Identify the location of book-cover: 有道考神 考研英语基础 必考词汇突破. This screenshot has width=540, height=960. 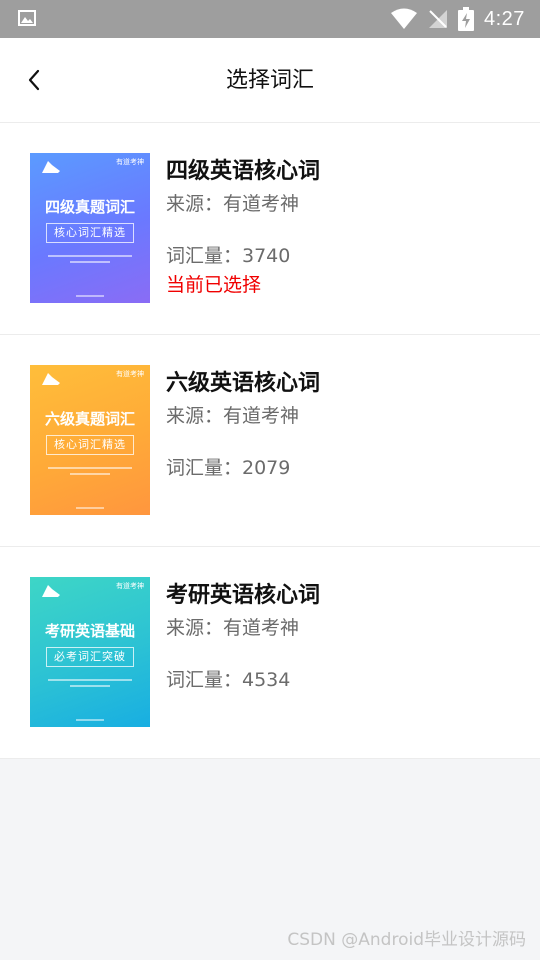
(90, 652).